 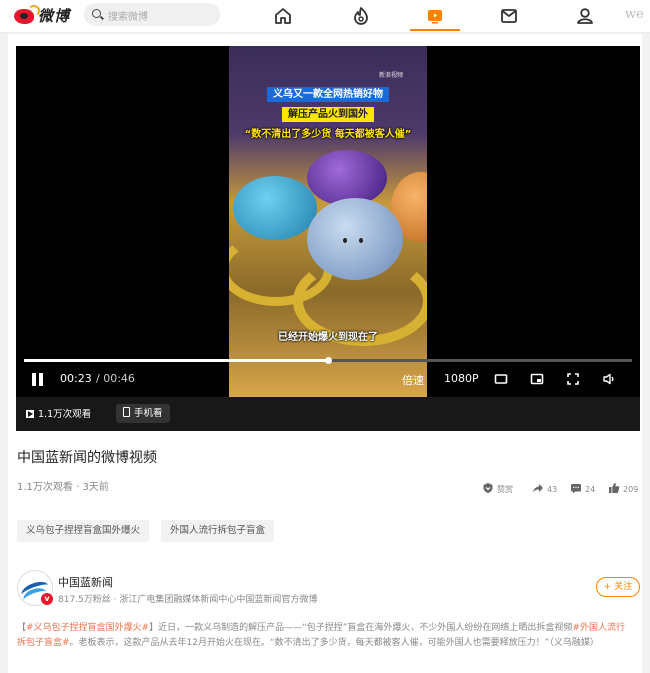 What do you see at coordinates (328, 114) in the screenshot?
I see `caption-line-2: 解压产品火到国外` at bounding box center [328, 114].